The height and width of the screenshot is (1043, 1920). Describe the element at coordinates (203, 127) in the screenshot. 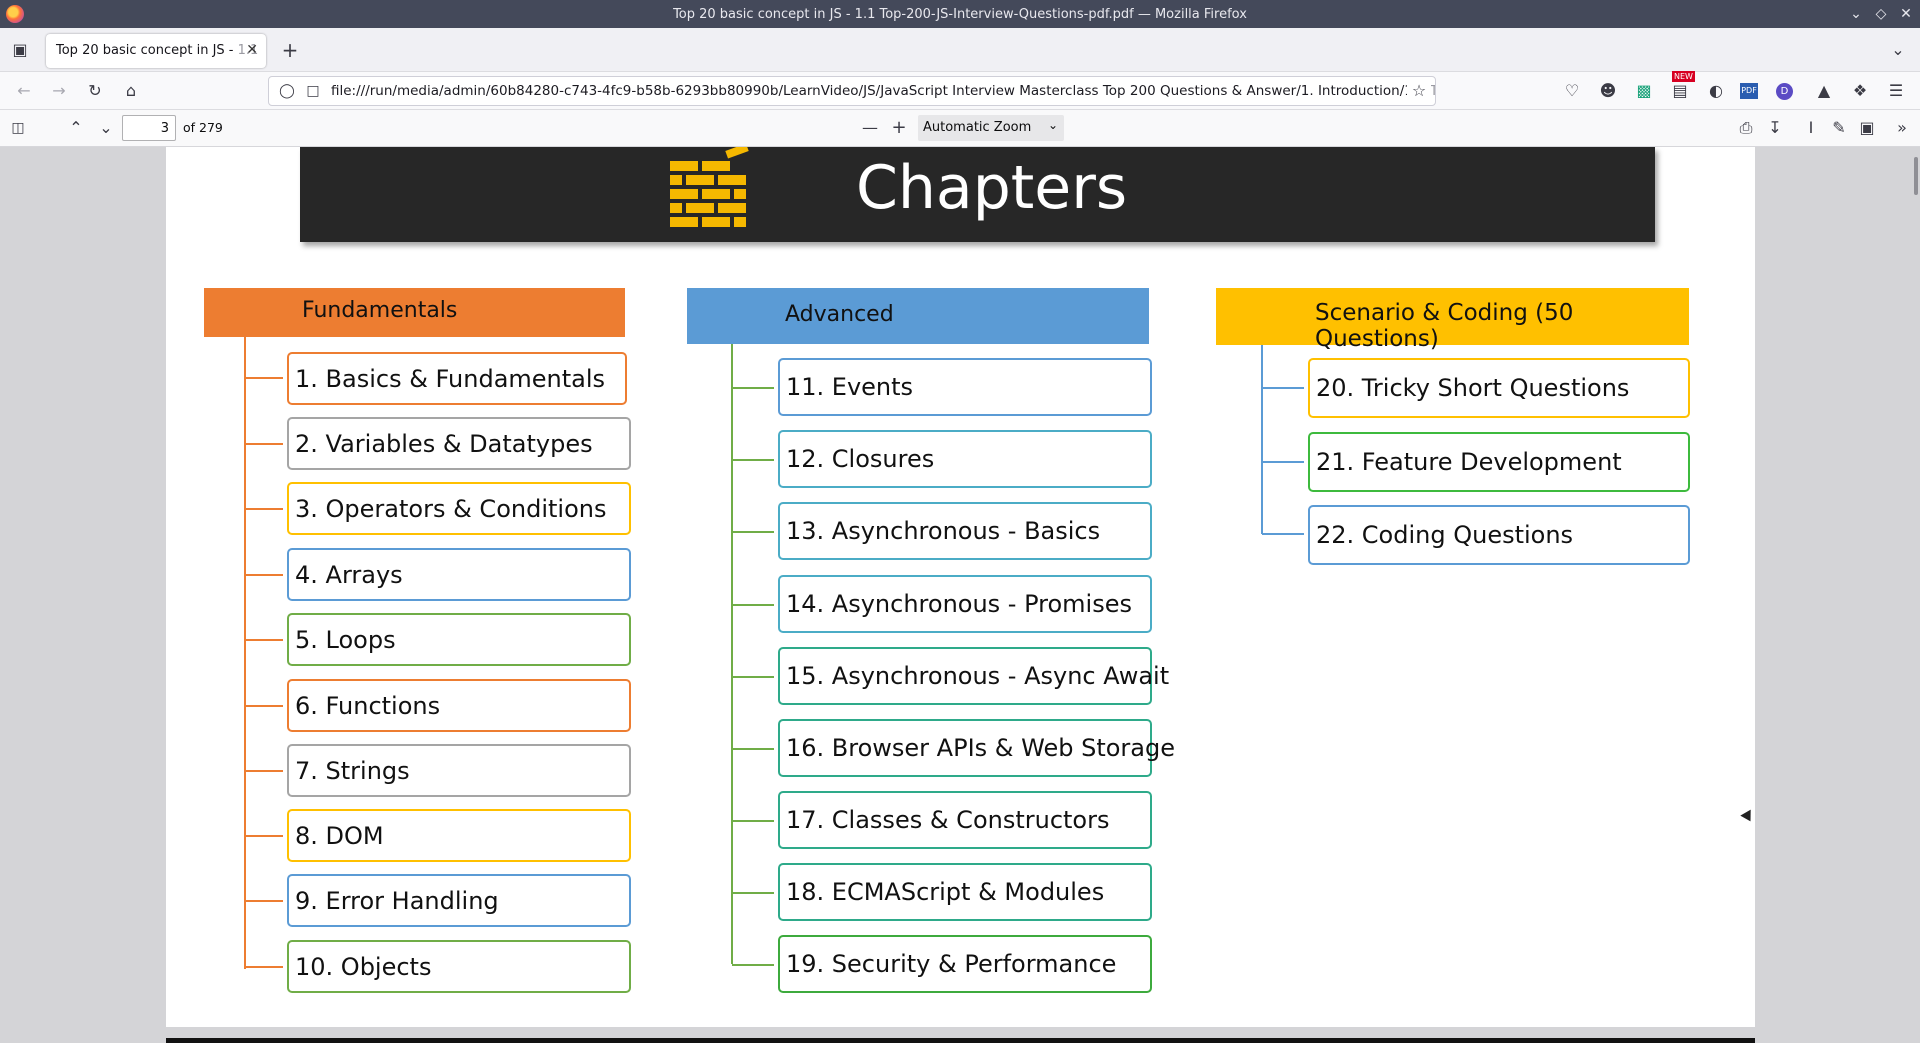

I see `page-count: of 279` at that location.